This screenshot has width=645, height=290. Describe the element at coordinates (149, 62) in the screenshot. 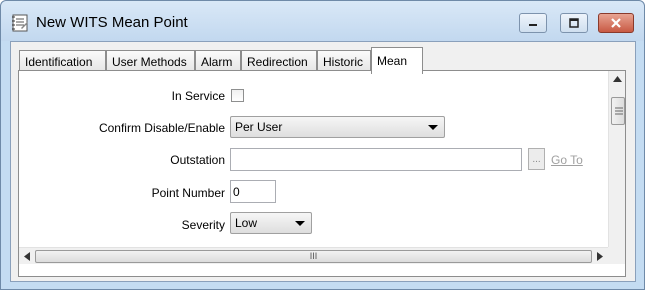

I see `tab-label: User Methods` at that location.